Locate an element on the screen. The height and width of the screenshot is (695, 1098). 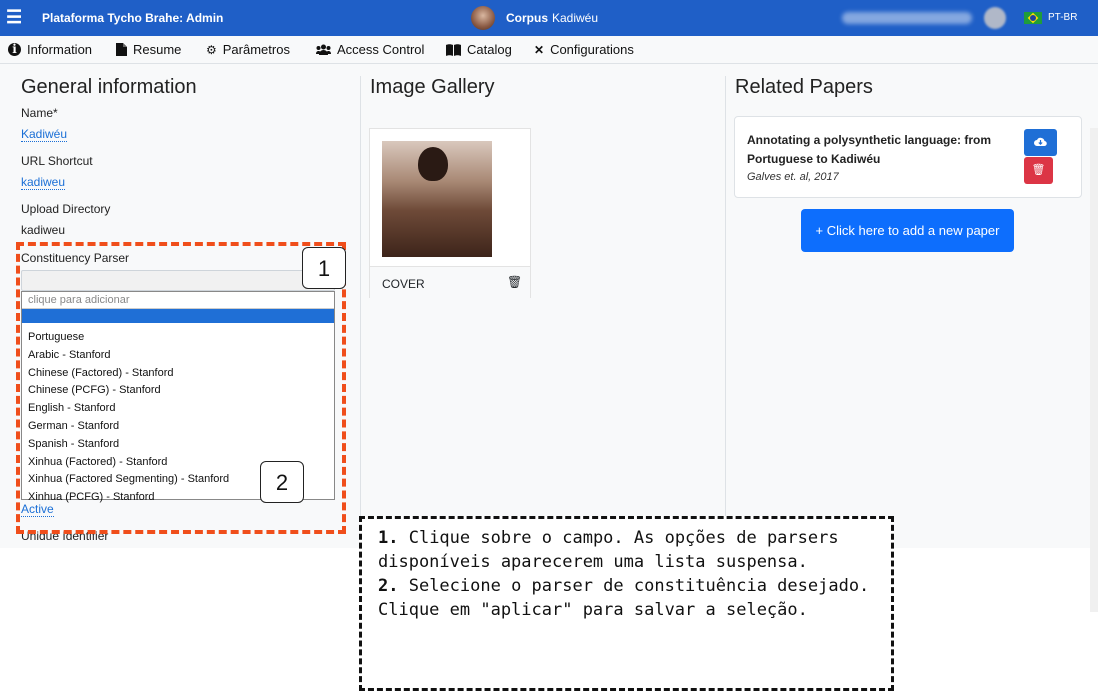
related-papers-heading: Related Papers is located at coordinates (804, 87).